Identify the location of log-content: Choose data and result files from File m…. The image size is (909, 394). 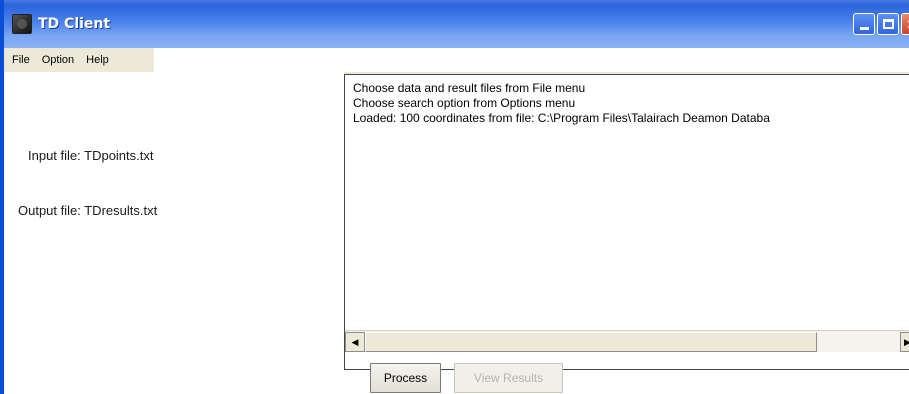
(561, 103).